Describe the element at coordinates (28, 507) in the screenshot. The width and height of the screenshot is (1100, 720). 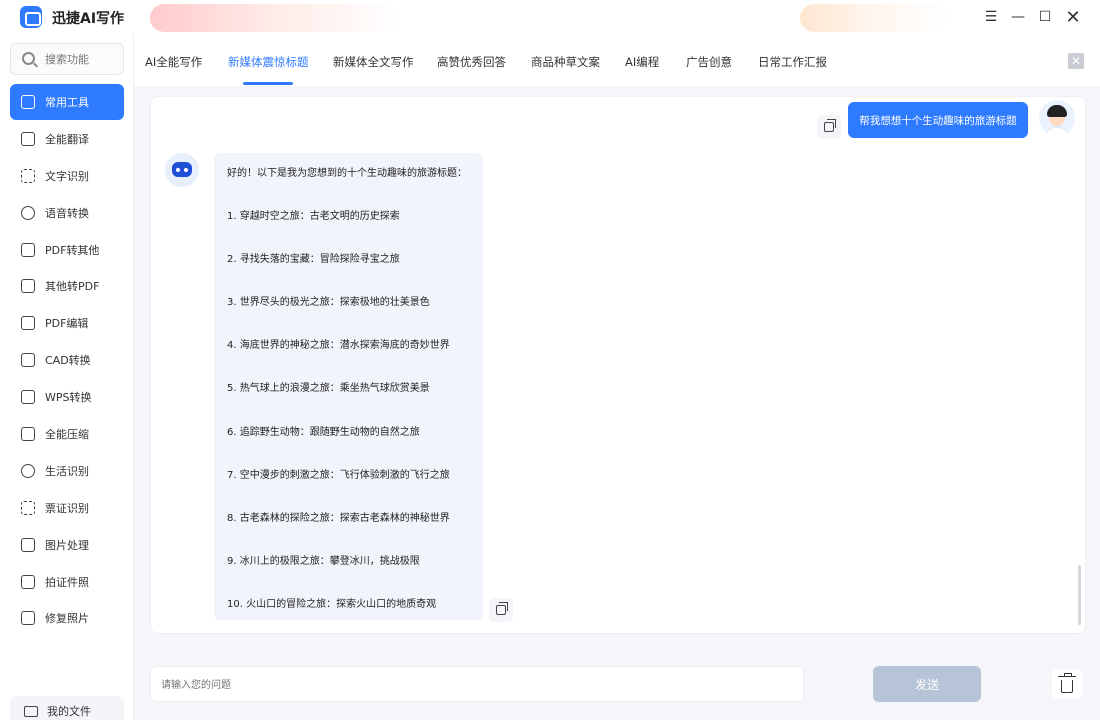
I see `ticket-scan-icon` at that location.